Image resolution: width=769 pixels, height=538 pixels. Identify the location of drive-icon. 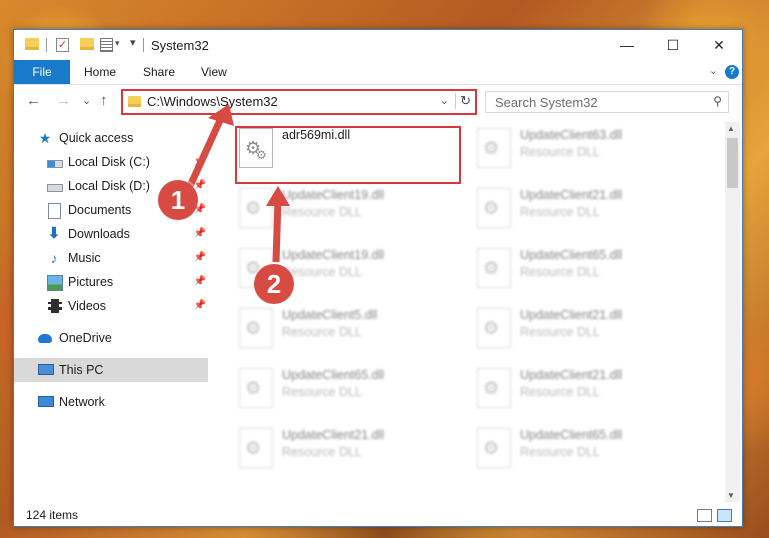
(55, 188).